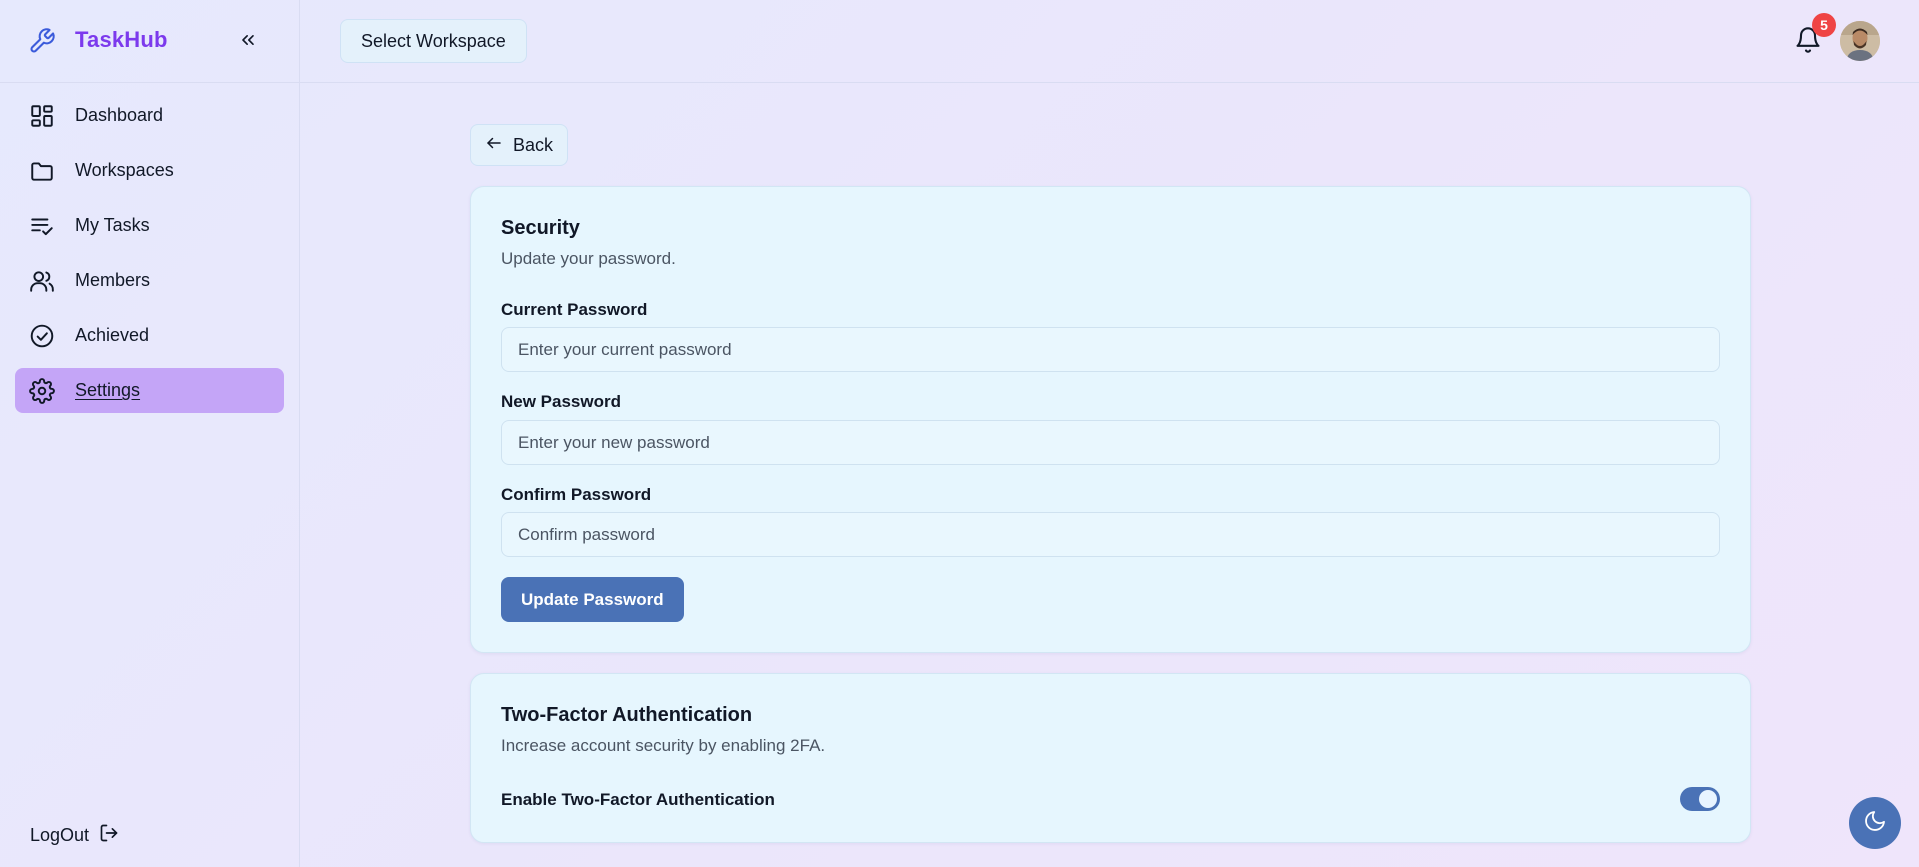  What do you see at coordinates (588, 258) in the screenshot?
I see `security-description: Update your password.` at bounding box center [588, 258].